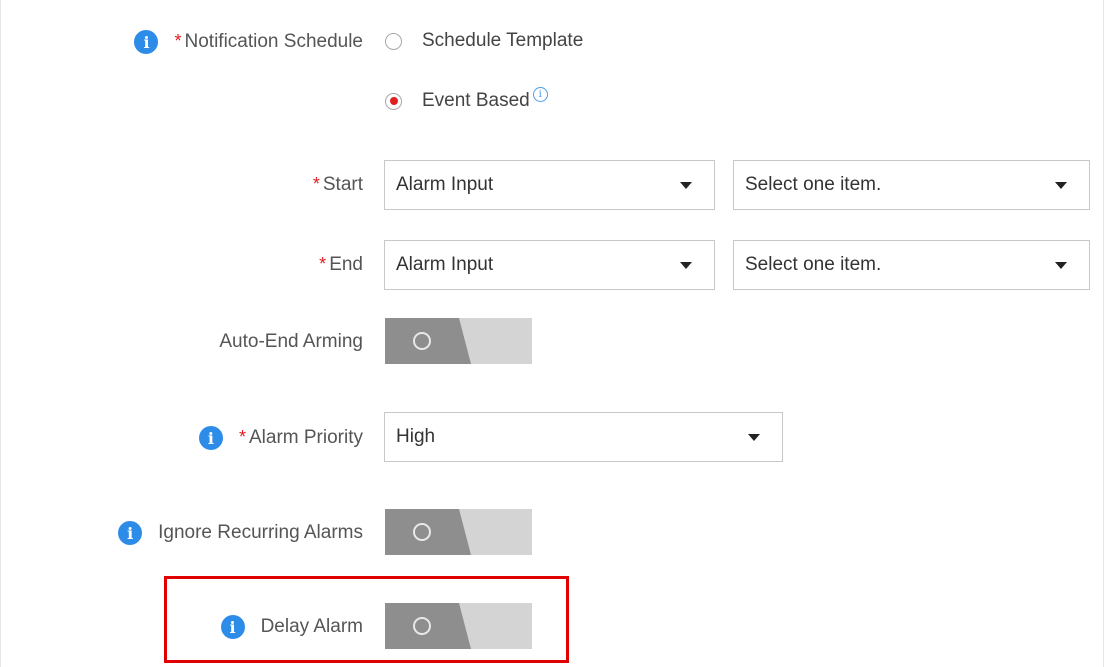  I want to click on end-type-select: Alarm Input, so click(549, 265).